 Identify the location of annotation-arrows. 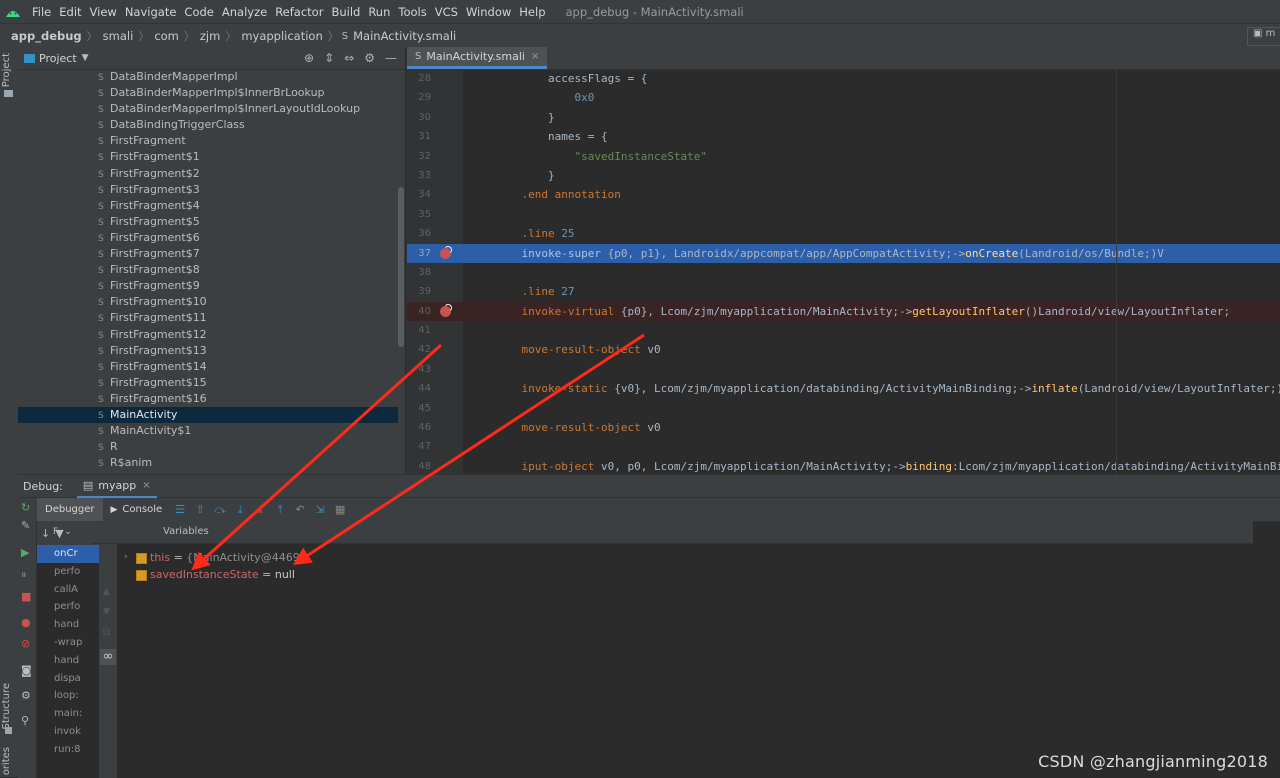
(418, 452).